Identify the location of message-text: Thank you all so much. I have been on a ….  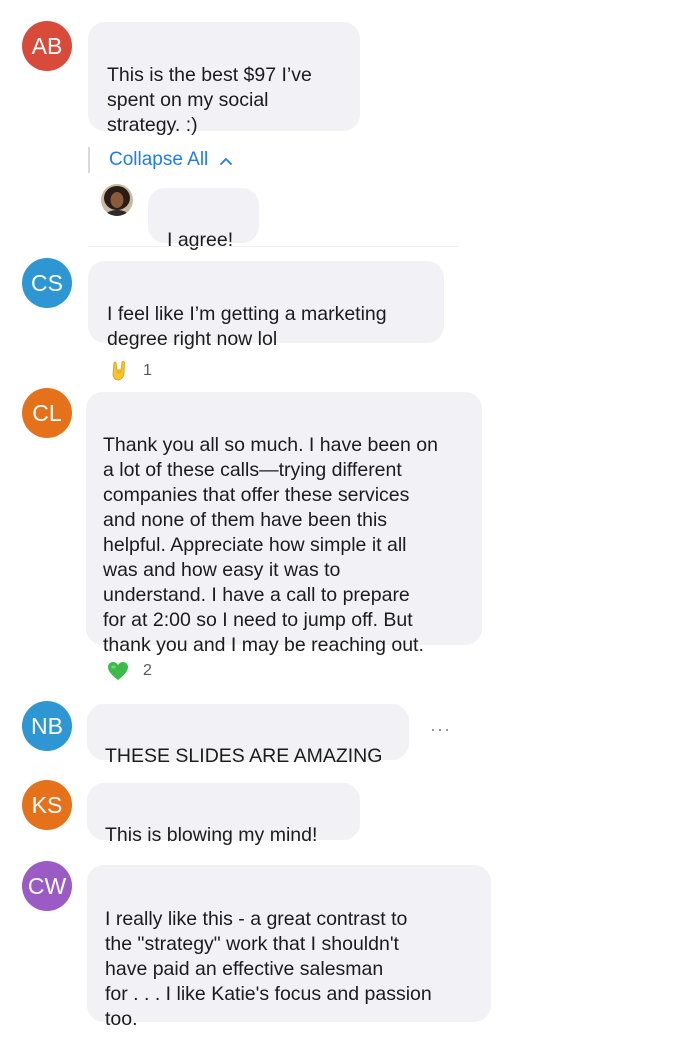
(270, 545).